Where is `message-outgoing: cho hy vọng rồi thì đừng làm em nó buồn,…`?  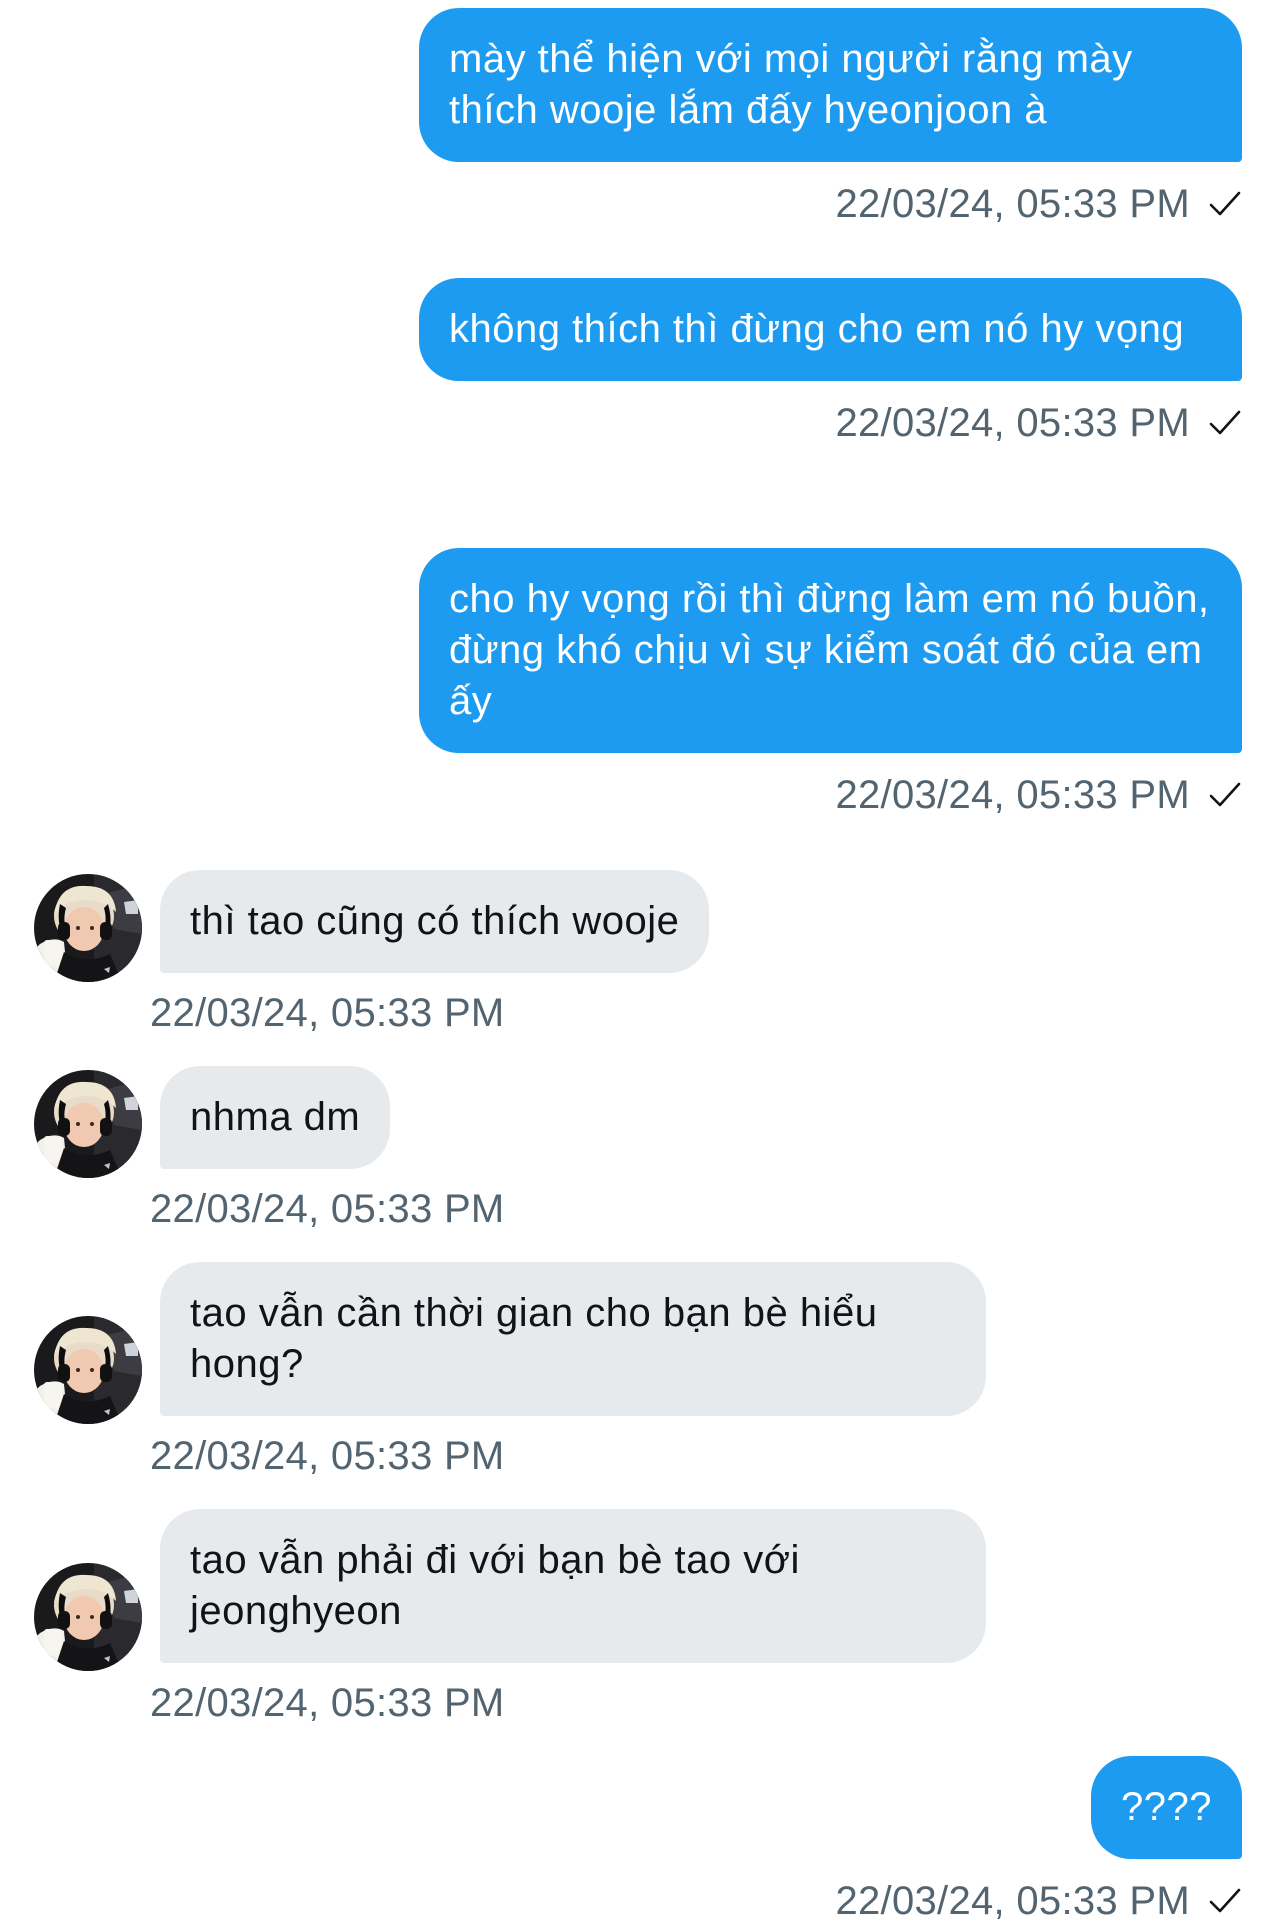 message-outgoing: cho hy vọng rồi thì đừng làm em nó buồn,… is located at coordinates (830, 682).